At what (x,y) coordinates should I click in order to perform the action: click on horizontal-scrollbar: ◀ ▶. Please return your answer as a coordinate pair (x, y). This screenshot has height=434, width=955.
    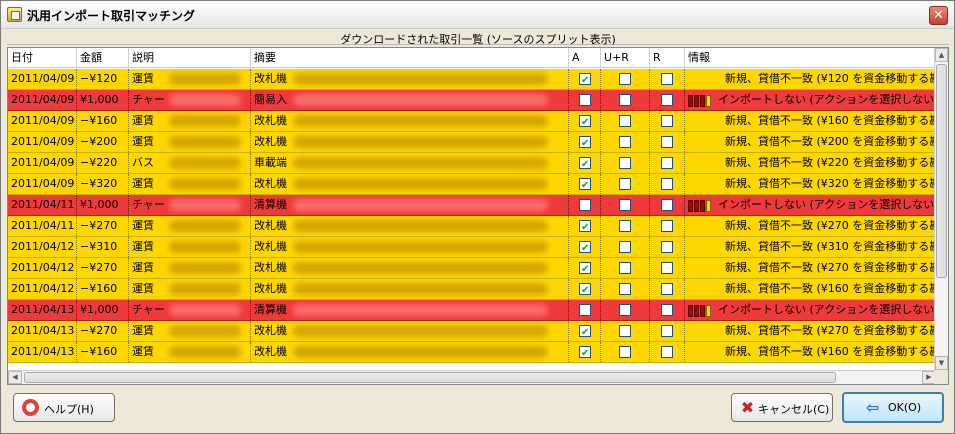
    Looking at the image, I should click on (472, 377).